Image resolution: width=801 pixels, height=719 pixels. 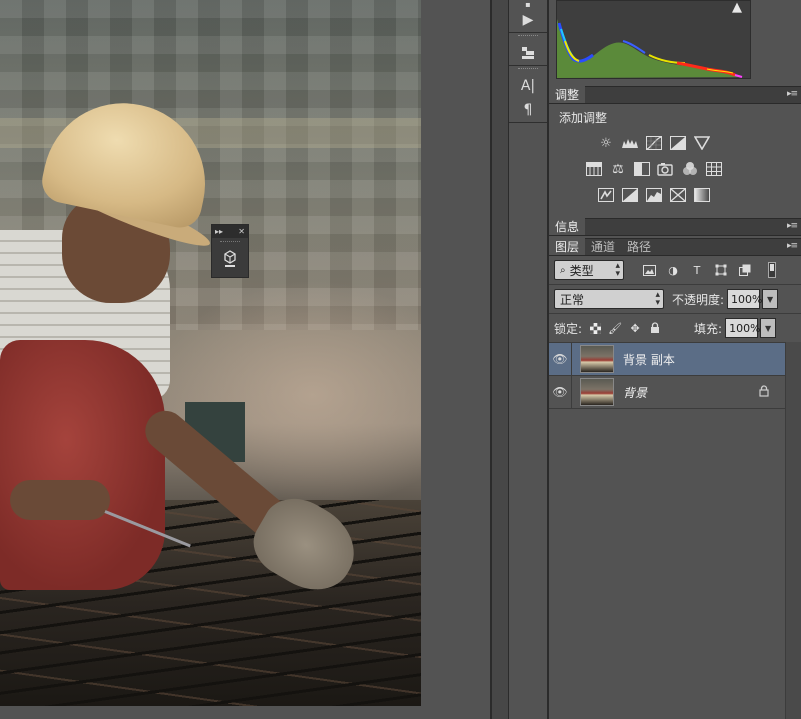 What do you see at coordinates (219, 231) in the screenshot?
I see `collapse-icon: ▸▸` at bounding box center [219, 231].